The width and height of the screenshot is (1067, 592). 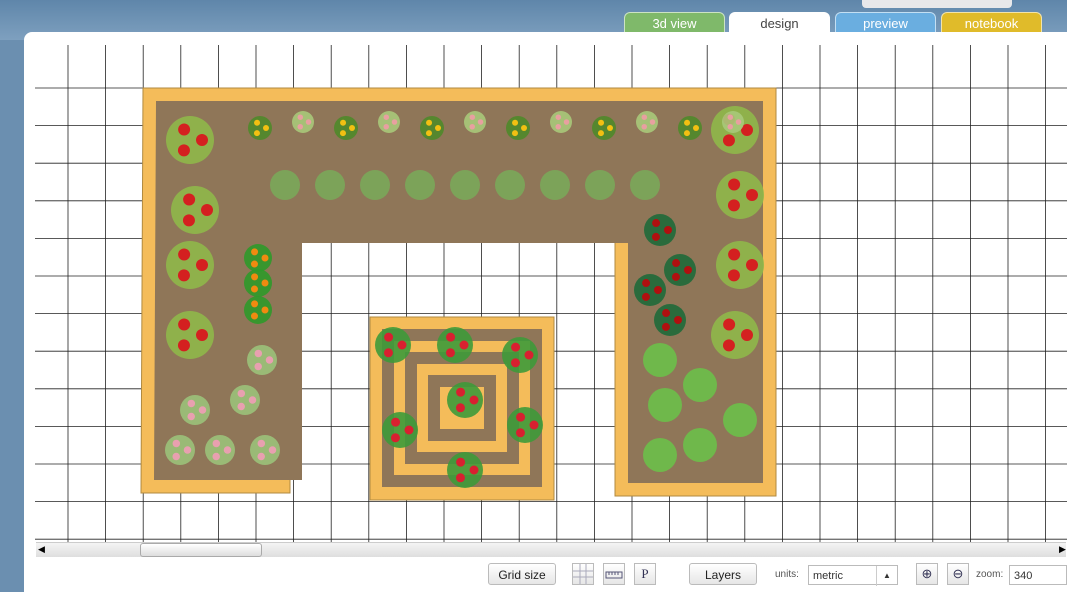 I want to click on units-label: units:, so click(x=787, y=574).